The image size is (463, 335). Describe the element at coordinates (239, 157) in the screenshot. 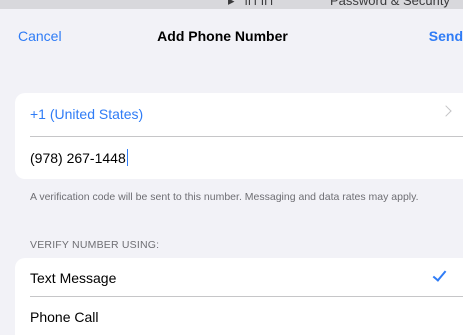

I see `phone-number-field: (978) 267-1448` at that location.